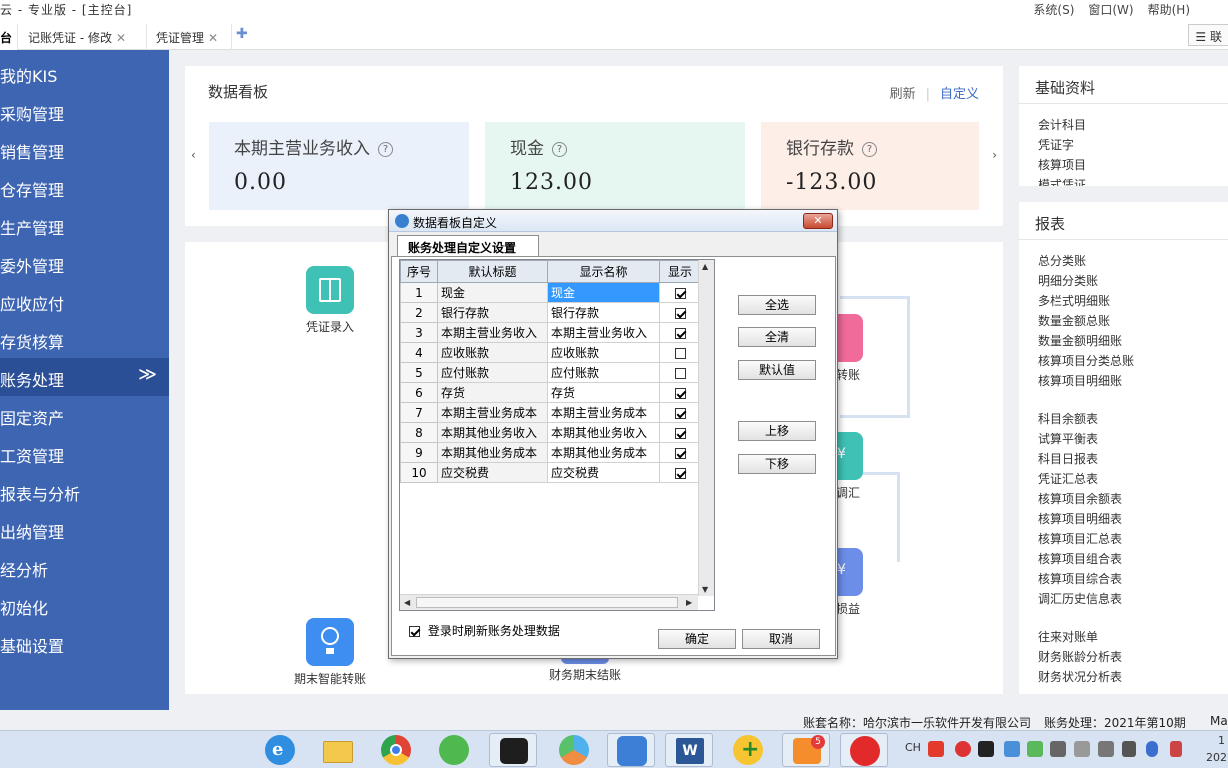 Image resolution: width=1228 pixels, height=768 pixels. Describe the element at coordinates (1152, 749) in the screenshot. I see `bluetooth-icon` at that location.